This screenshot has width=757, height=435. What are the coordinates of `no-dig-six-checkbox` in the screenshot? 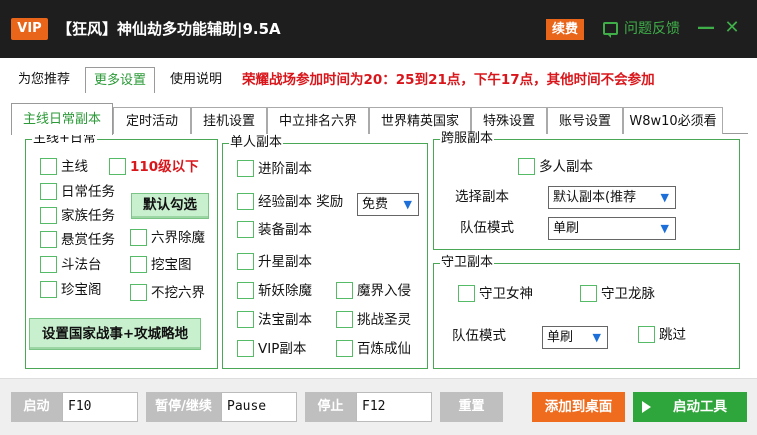 It's located at (138, 292).